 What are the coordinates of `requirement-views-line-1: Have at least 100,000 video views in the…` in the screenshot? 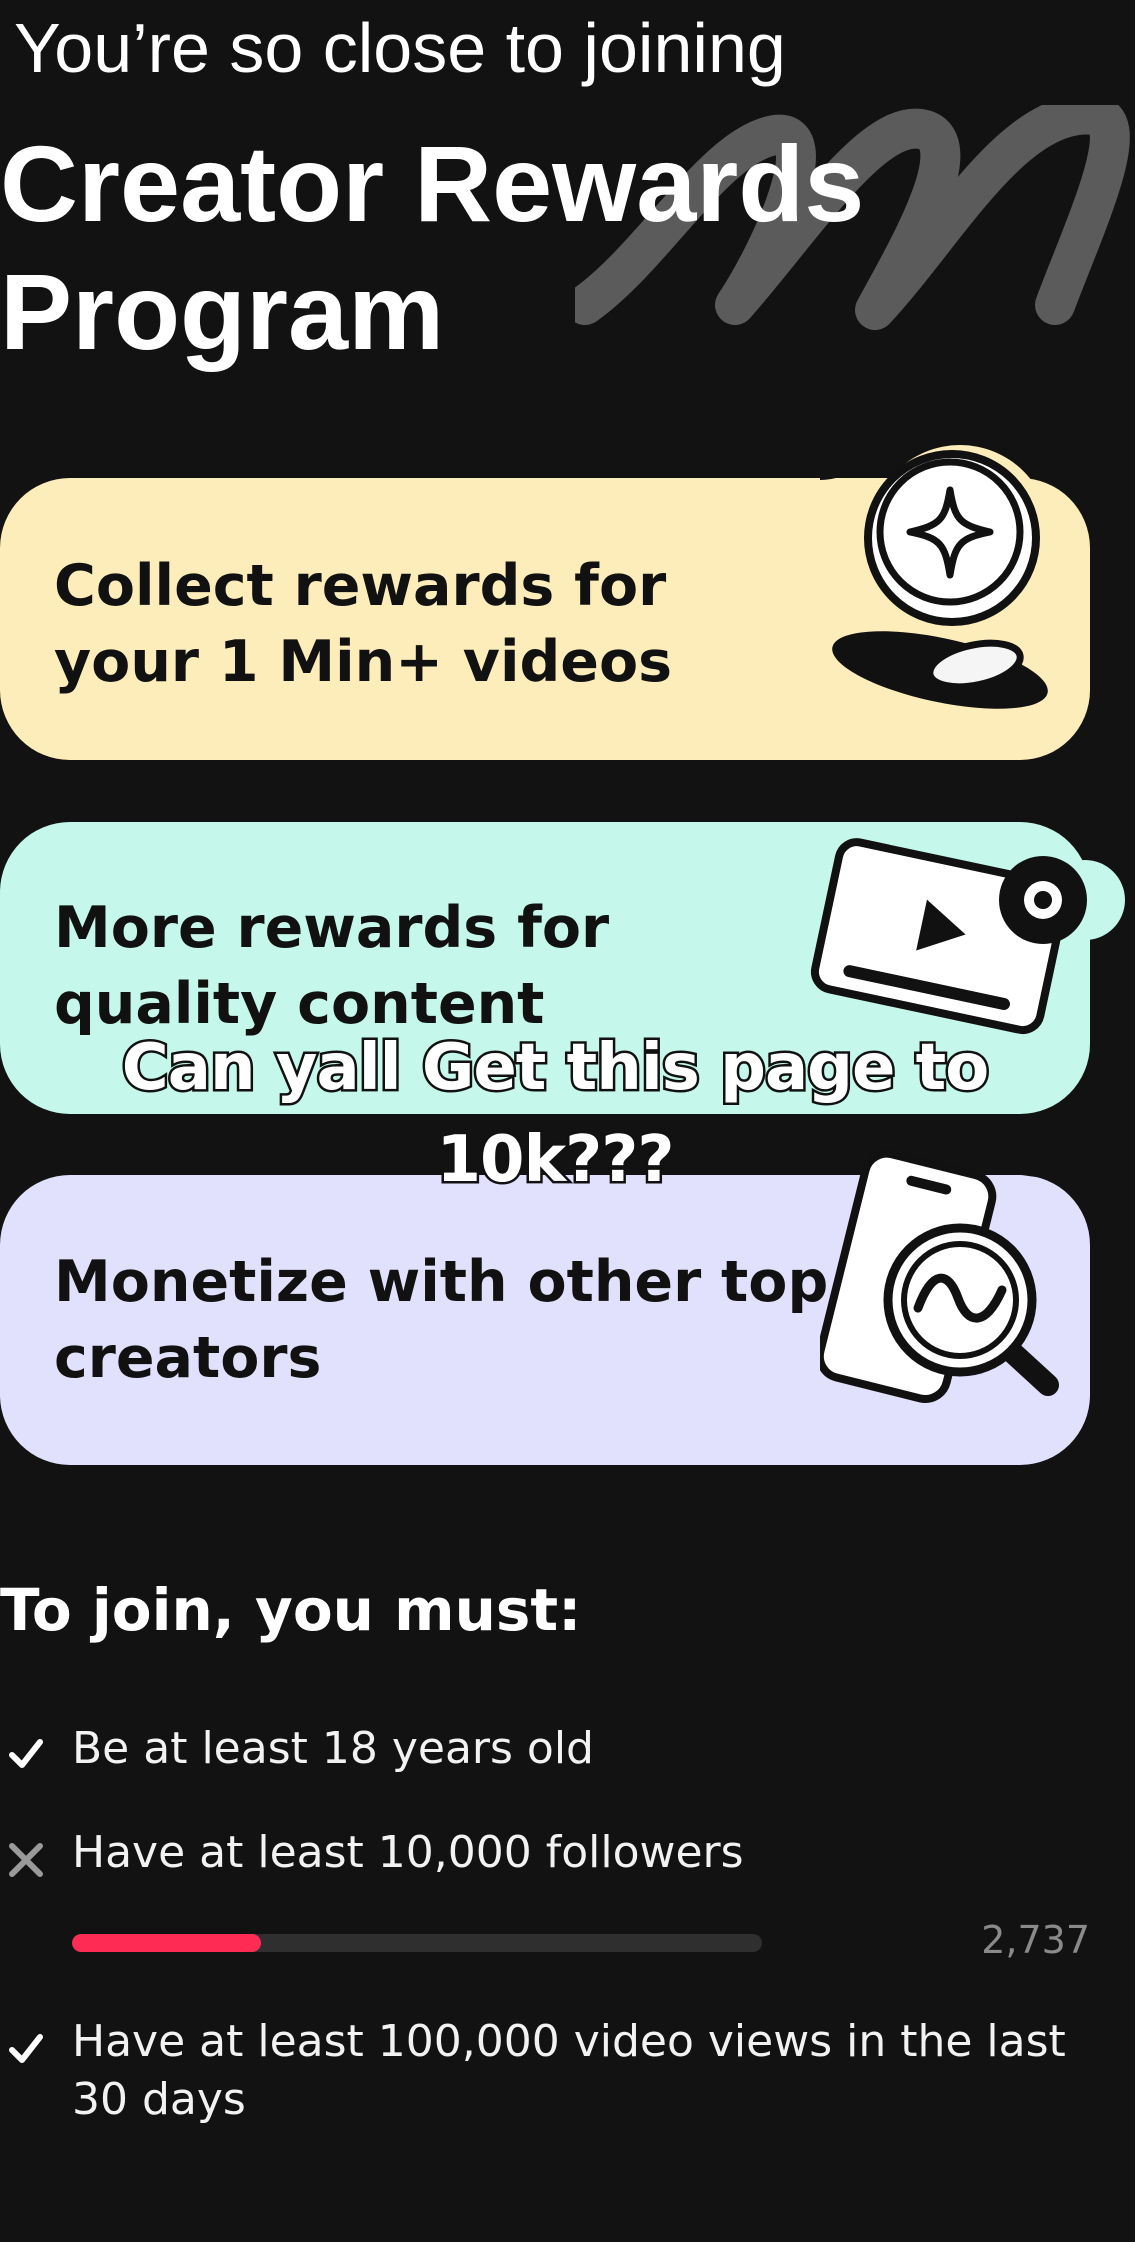 It's located at (569, 2041).